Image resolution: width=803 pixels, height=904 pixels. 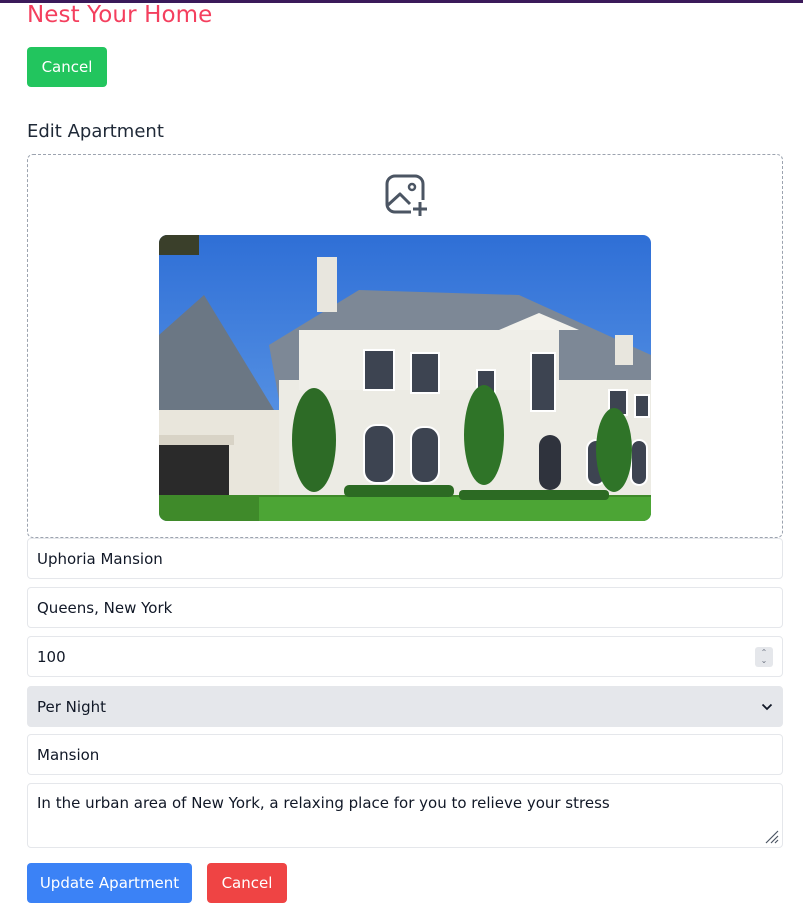 What do you see at coordinates (405, 558) in the screenshot?
I see `apartment-name-input: Uphoria Mansion` at bounding box center [405, 558].